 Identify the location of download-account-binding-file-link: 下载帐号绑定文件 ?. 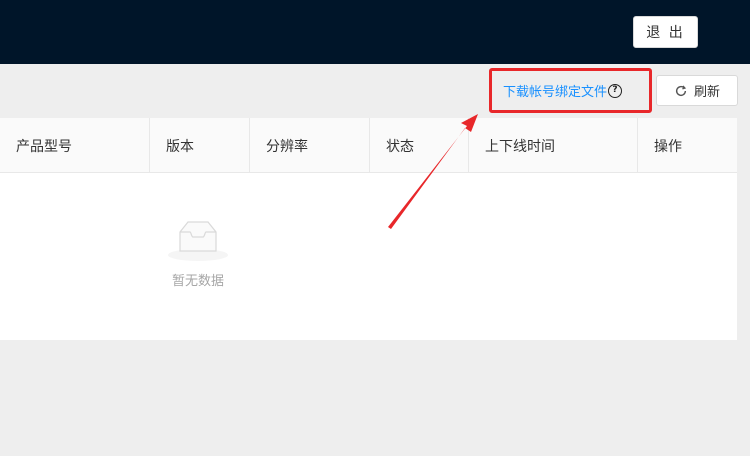
(563, 90).